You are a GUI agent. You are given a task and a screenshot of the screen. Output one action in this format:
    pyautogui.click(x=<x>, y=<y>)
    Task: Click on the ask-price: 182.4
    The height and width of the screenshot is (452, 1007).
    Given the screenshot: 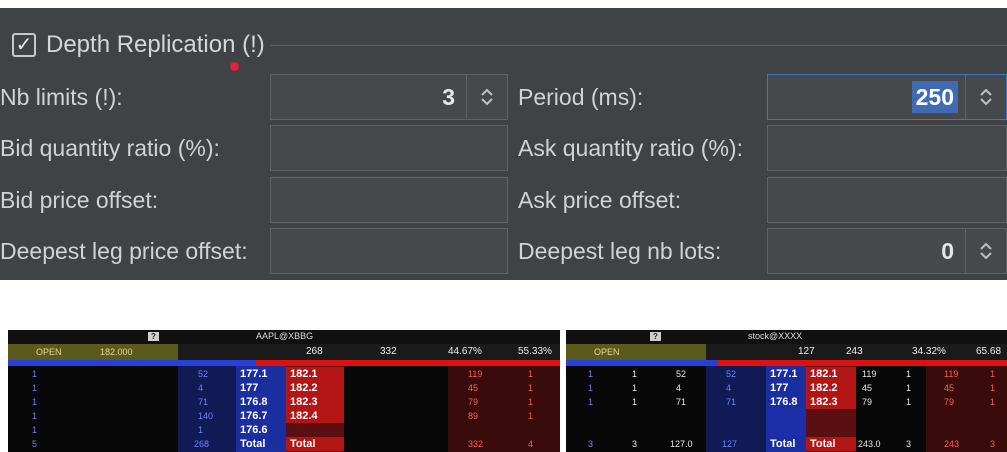 What is the action you would take?
    pyautogui.click(x=315, y=416)
    